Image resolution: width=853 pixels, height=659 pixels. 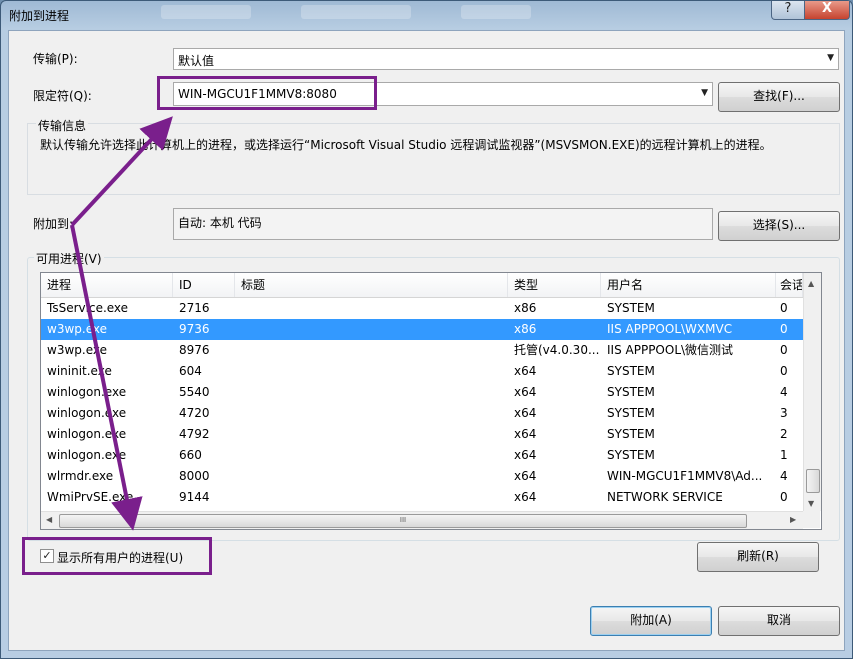 I want to click on annotation-arrows, so click(x=121, y=323).